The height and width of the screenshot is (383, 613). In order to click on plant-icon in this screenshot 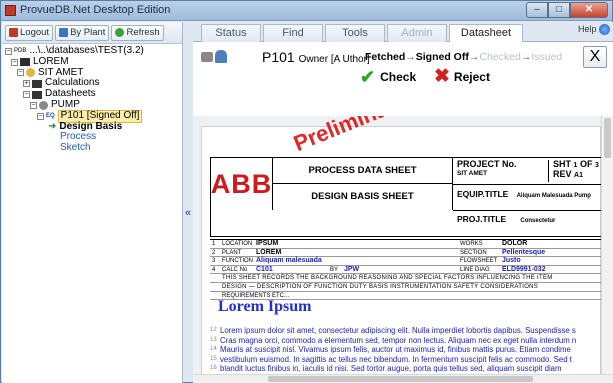, I will do `click(30, 73)`.